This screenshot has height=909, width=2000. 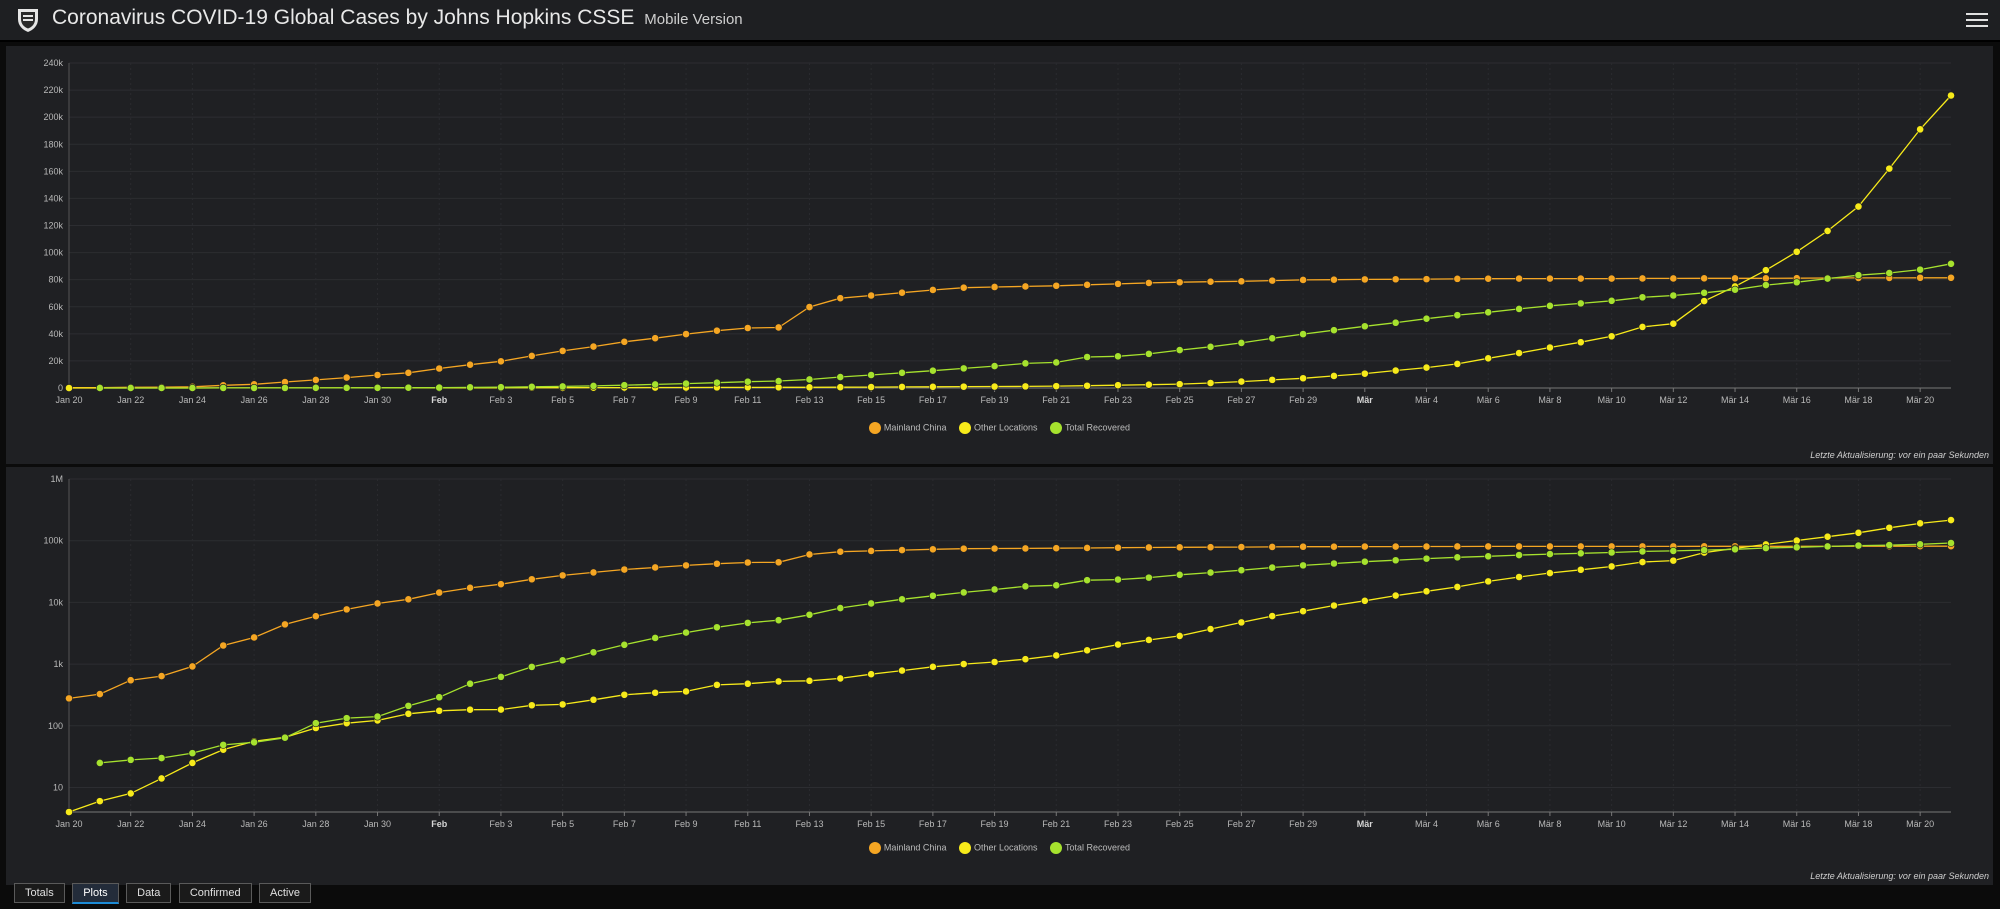 What do you see at coordinates (60, 388) in the screenshot?
I see `y-tick-label: 0` at bounding box center [60, 388].